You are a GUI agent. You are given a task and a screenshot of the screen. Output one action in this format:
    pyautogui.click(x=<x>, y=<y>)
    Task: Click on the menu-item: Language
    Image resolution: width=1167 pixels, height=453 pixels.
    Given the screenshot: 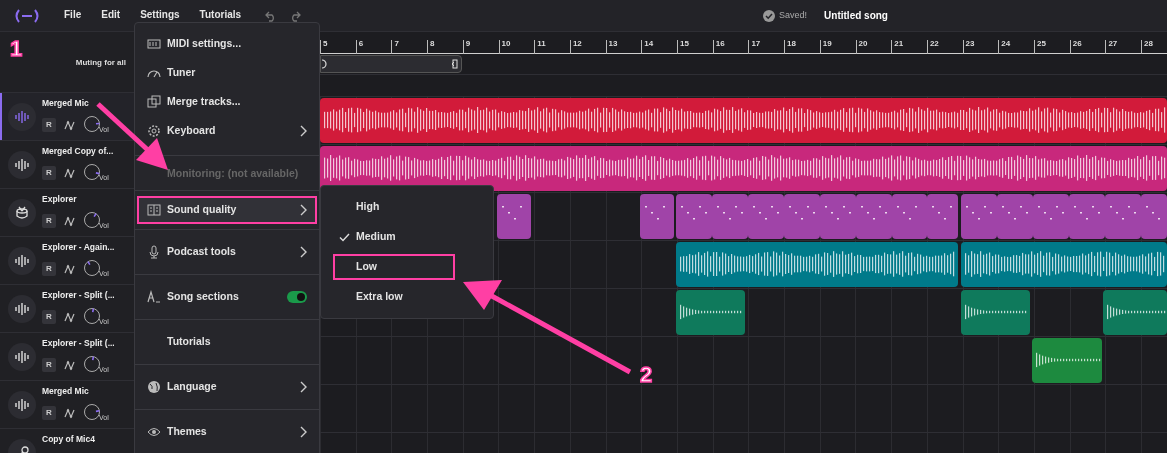 What is the action you would take?
    pyautogui.click(x=227, y=387)
    